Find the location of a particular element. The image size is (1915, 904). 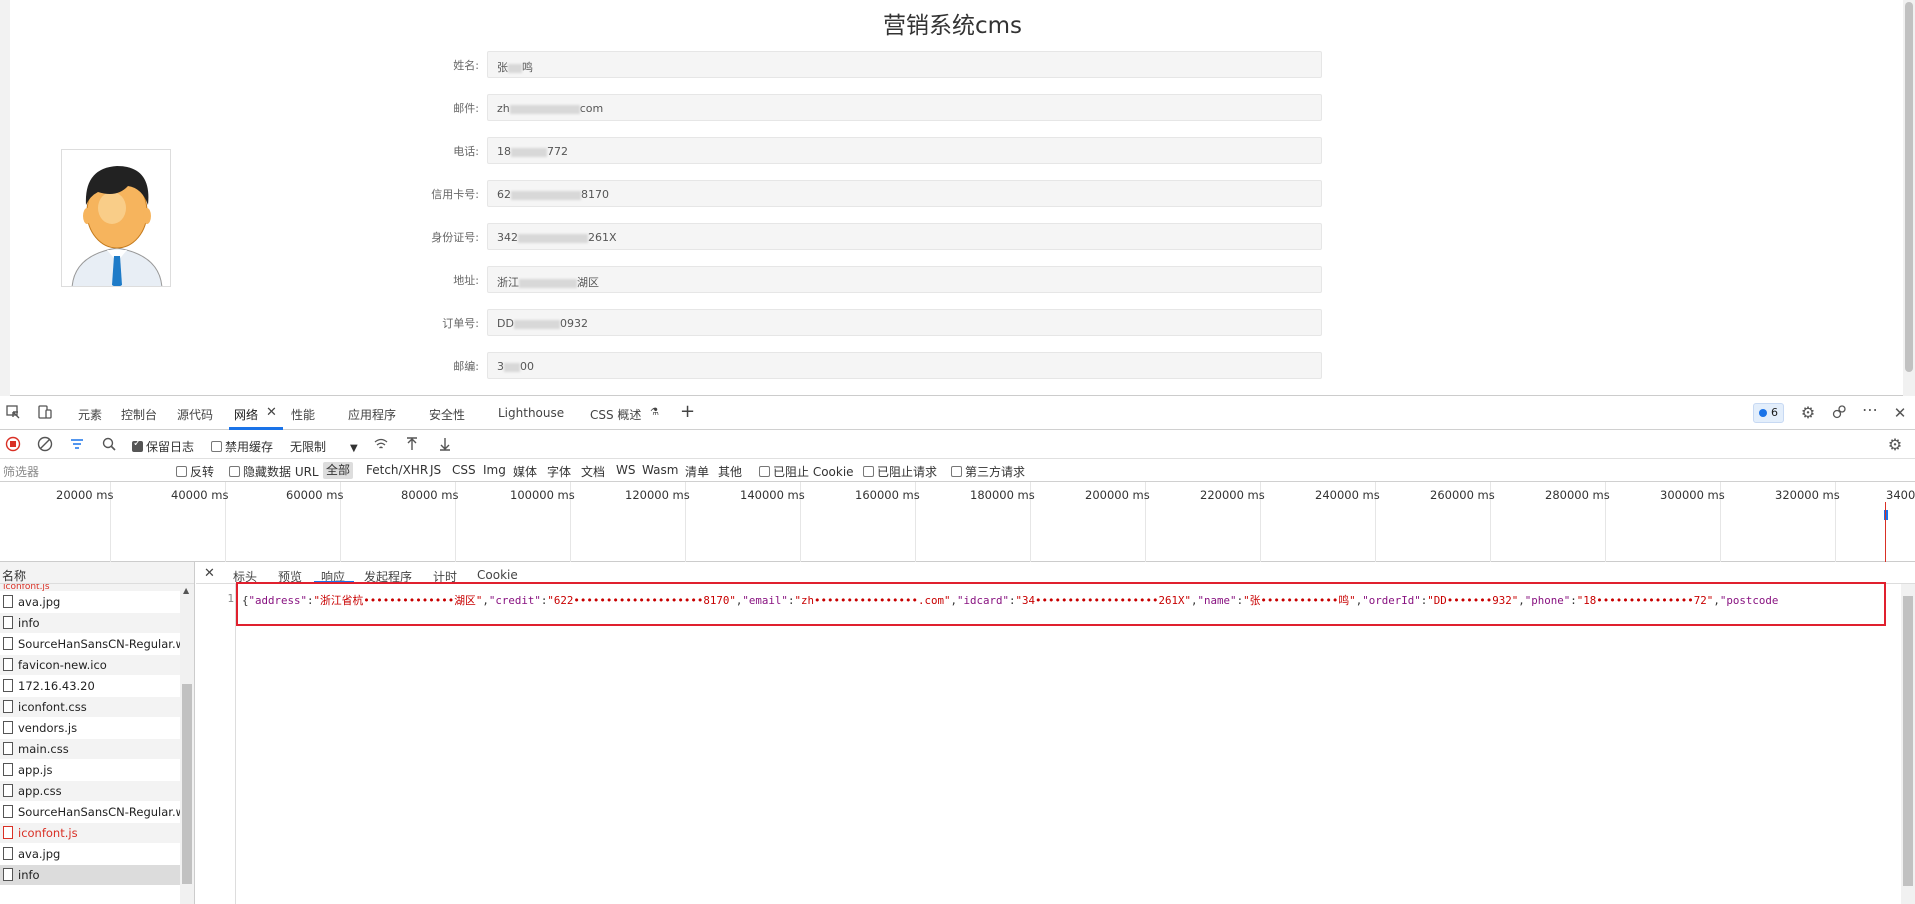

add-tab-icon: + is located at coordinates (687, 411).